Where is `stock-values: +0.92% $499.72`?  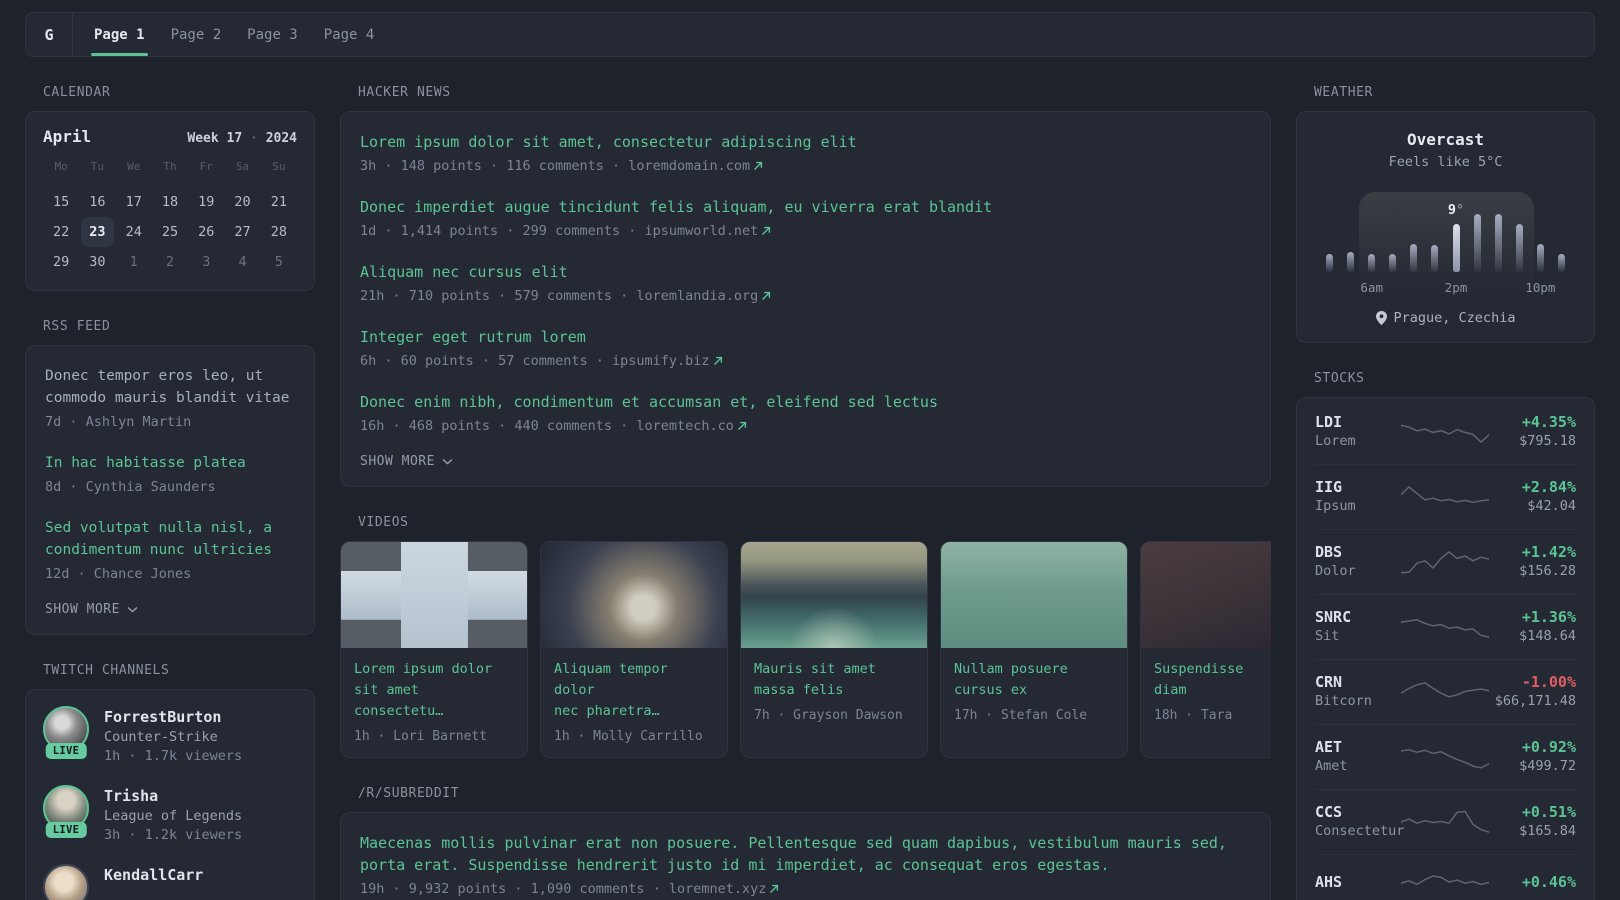 stock-values: +0.92% $499.72 is located at coordinates (1532, 756).